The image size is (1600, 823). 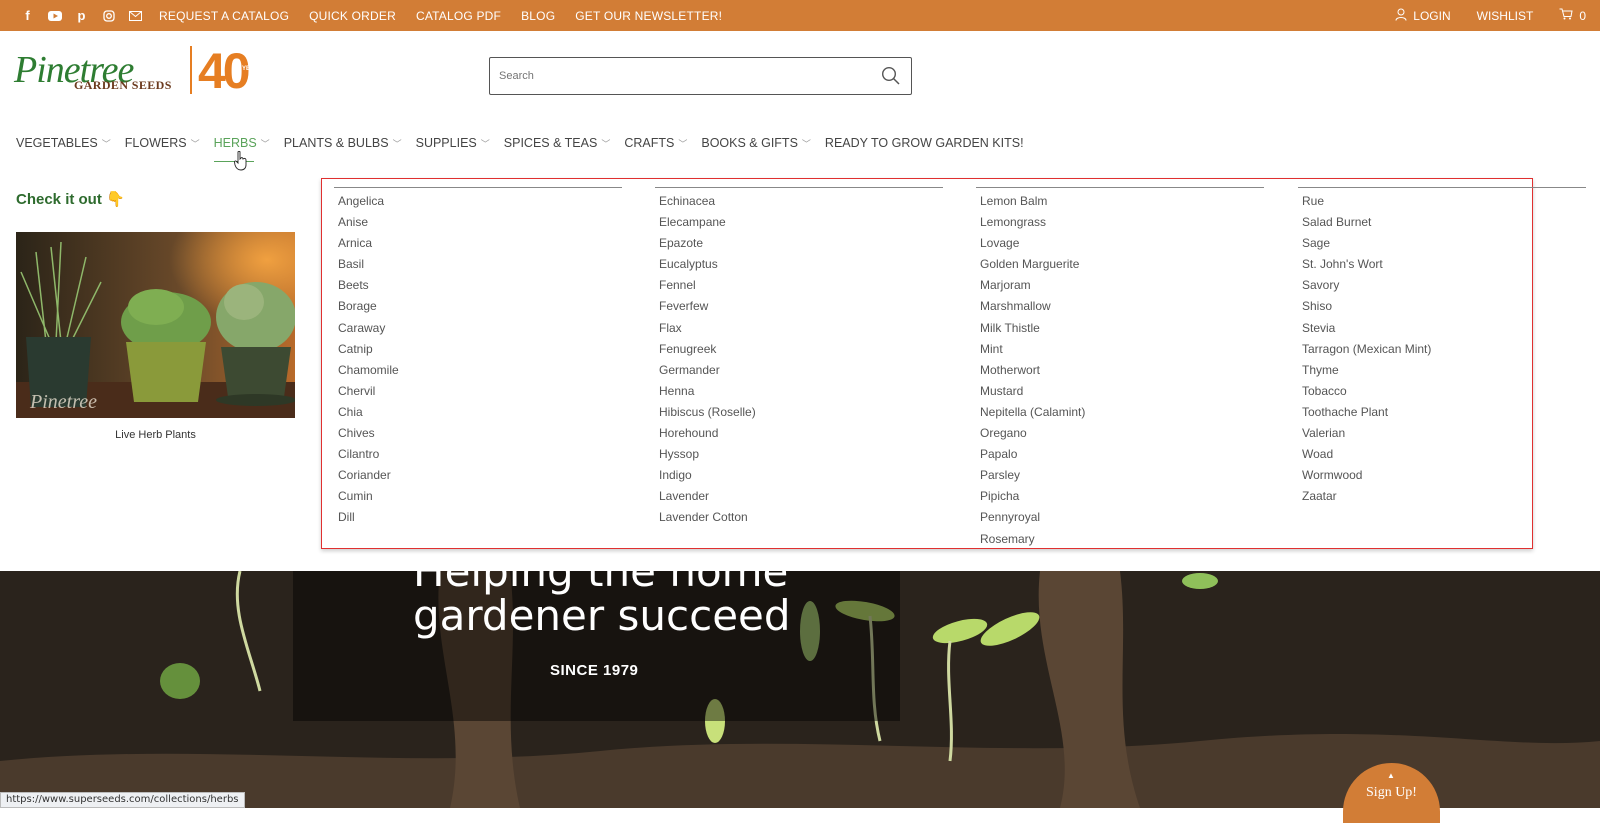 I want to click on herb-link: Salad Burnet, so click(x=1442, y=222).